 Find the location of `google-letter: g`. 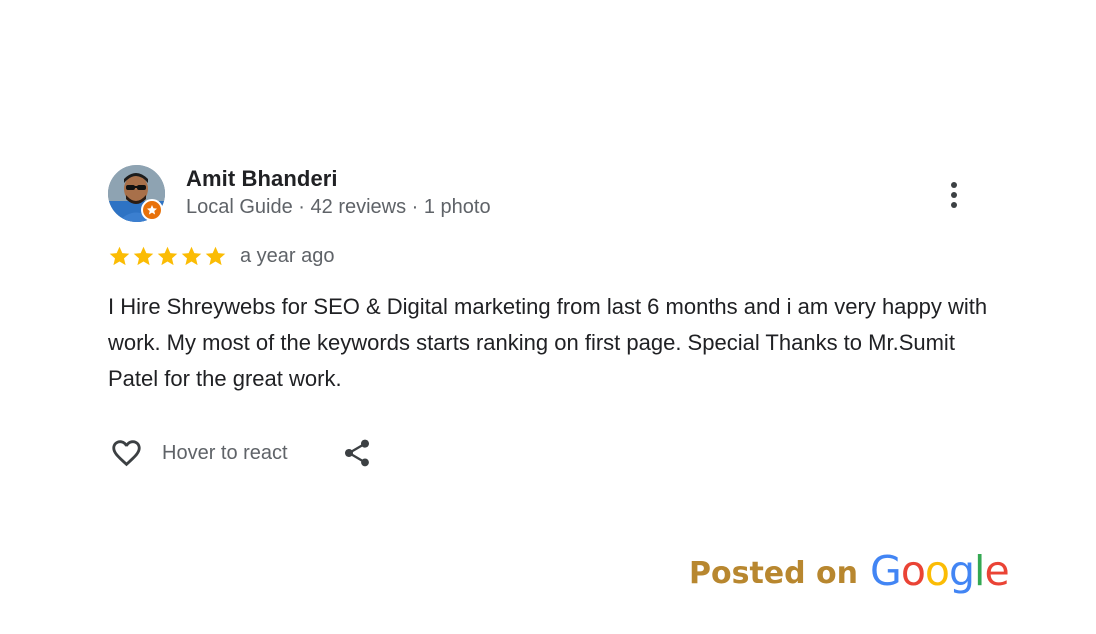

google-letter: g is located at coordinates (962, 571).